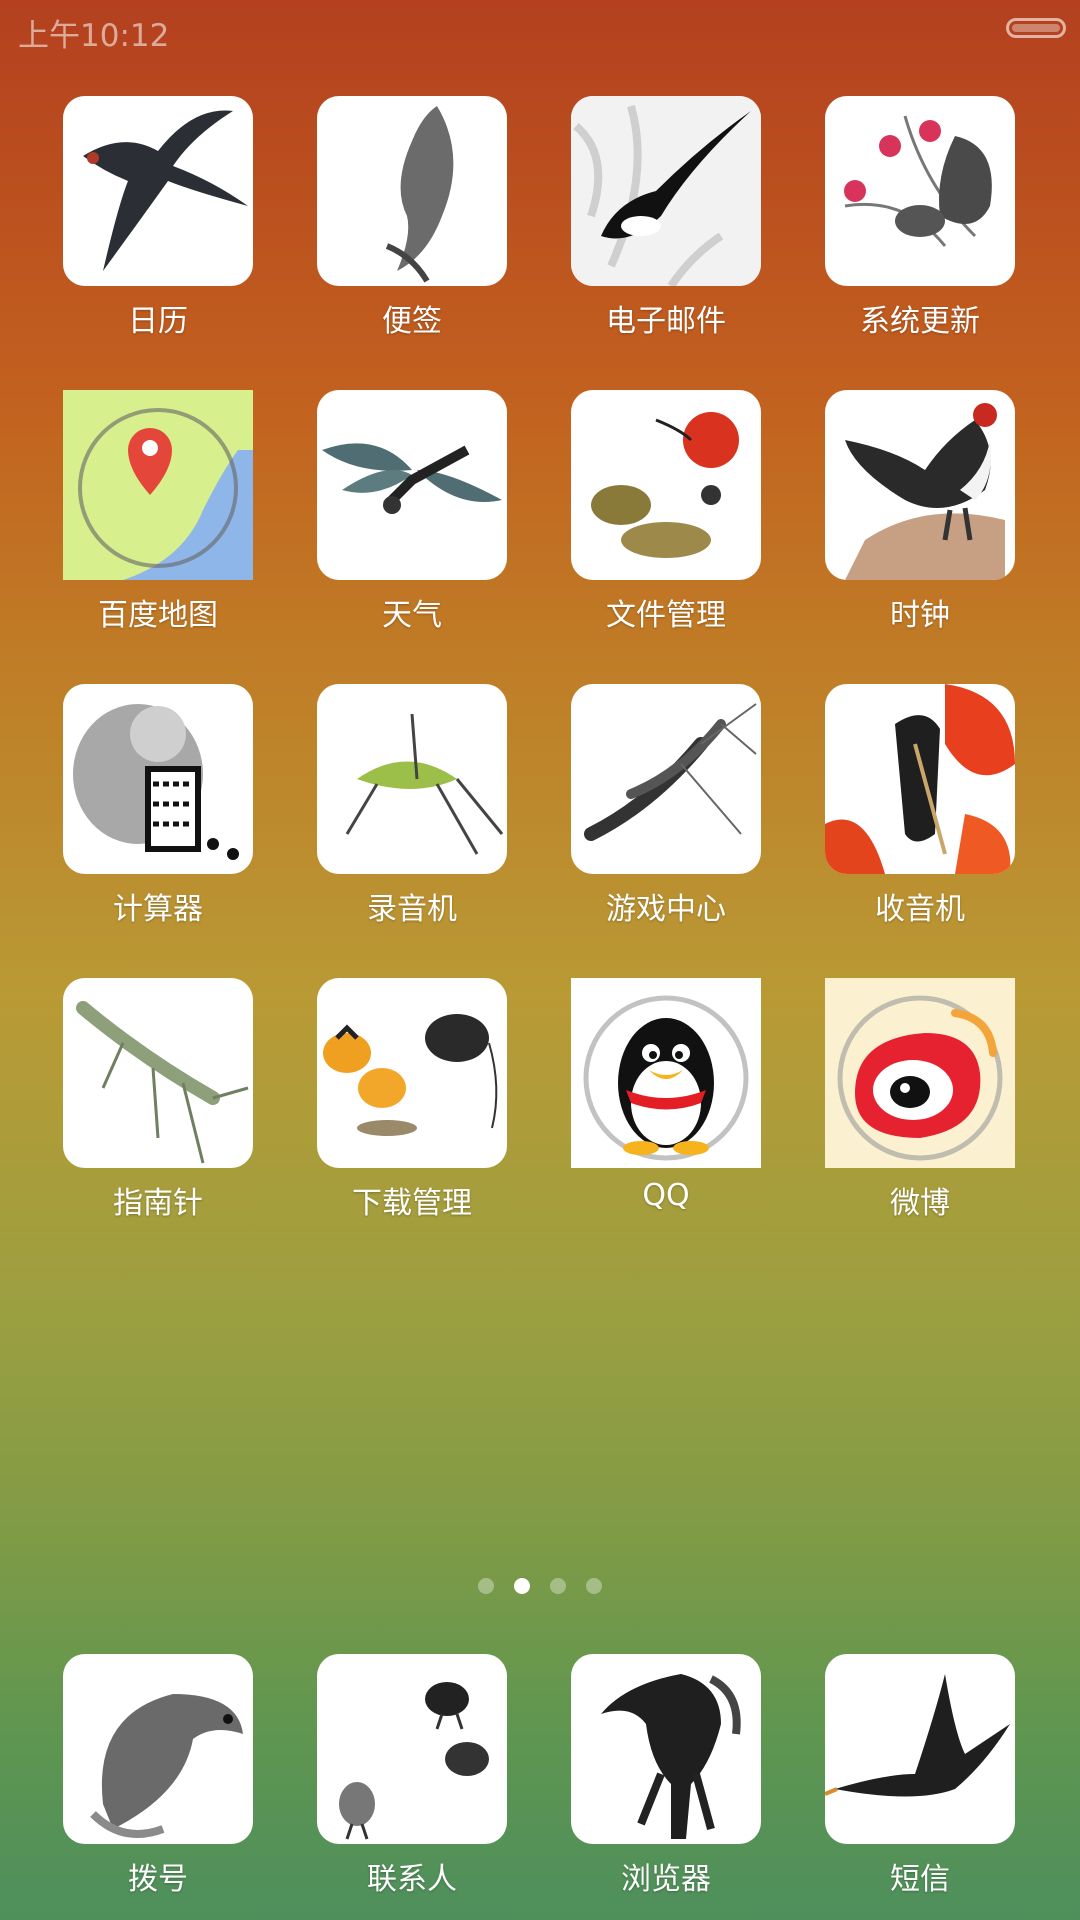  I want to click on app-weibo: 微博, so click(902, 1103).